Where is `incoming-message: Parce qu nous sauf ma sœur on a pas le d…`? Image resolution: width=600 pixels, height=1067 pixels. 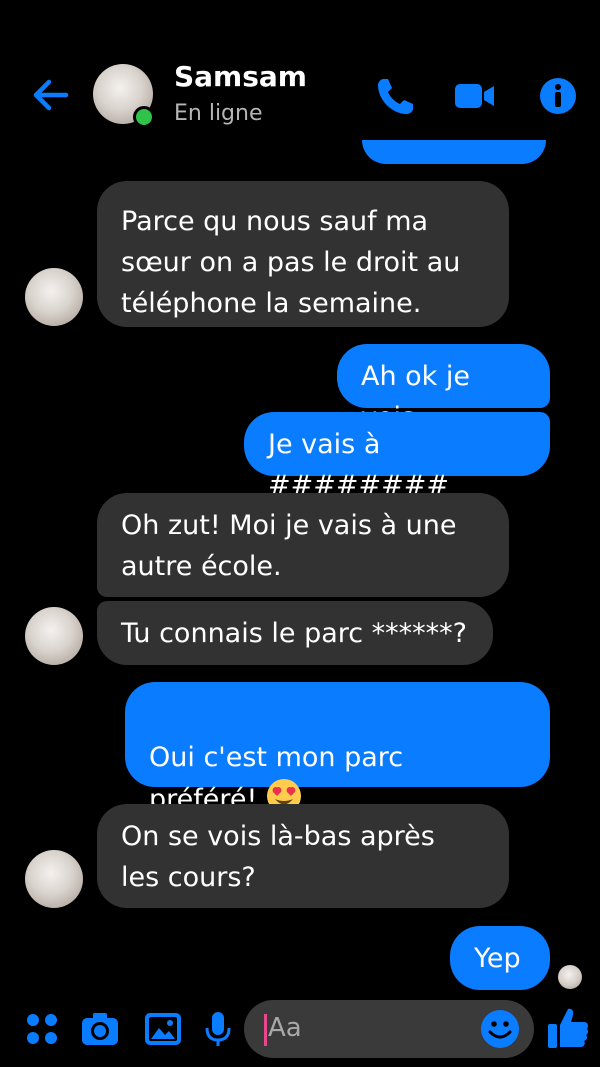
incoming-message: Parce qu nous sauf ma sœur on a pas le d… is located at coordinates (303, 254).